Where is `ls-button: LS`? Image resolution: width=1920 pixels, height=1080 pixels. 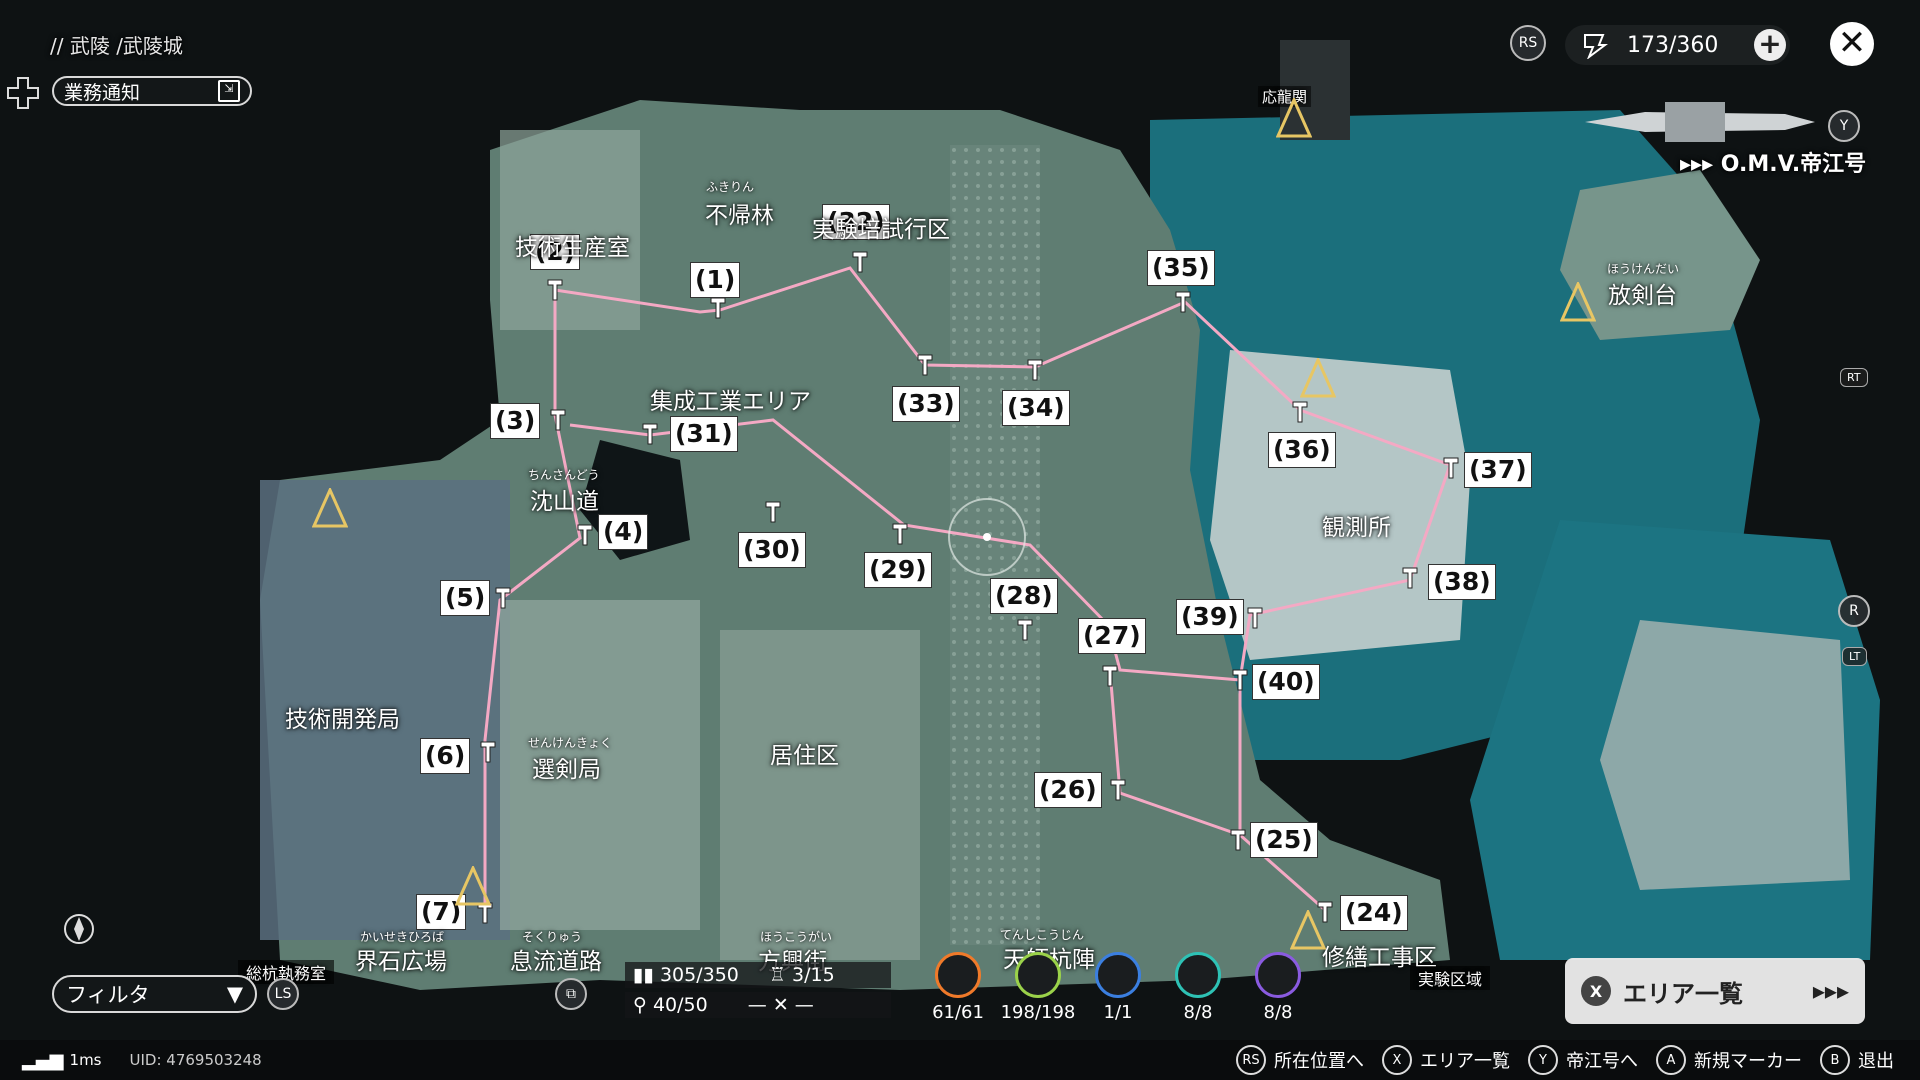
ls-button: LS is located at coordinates (283, 994).